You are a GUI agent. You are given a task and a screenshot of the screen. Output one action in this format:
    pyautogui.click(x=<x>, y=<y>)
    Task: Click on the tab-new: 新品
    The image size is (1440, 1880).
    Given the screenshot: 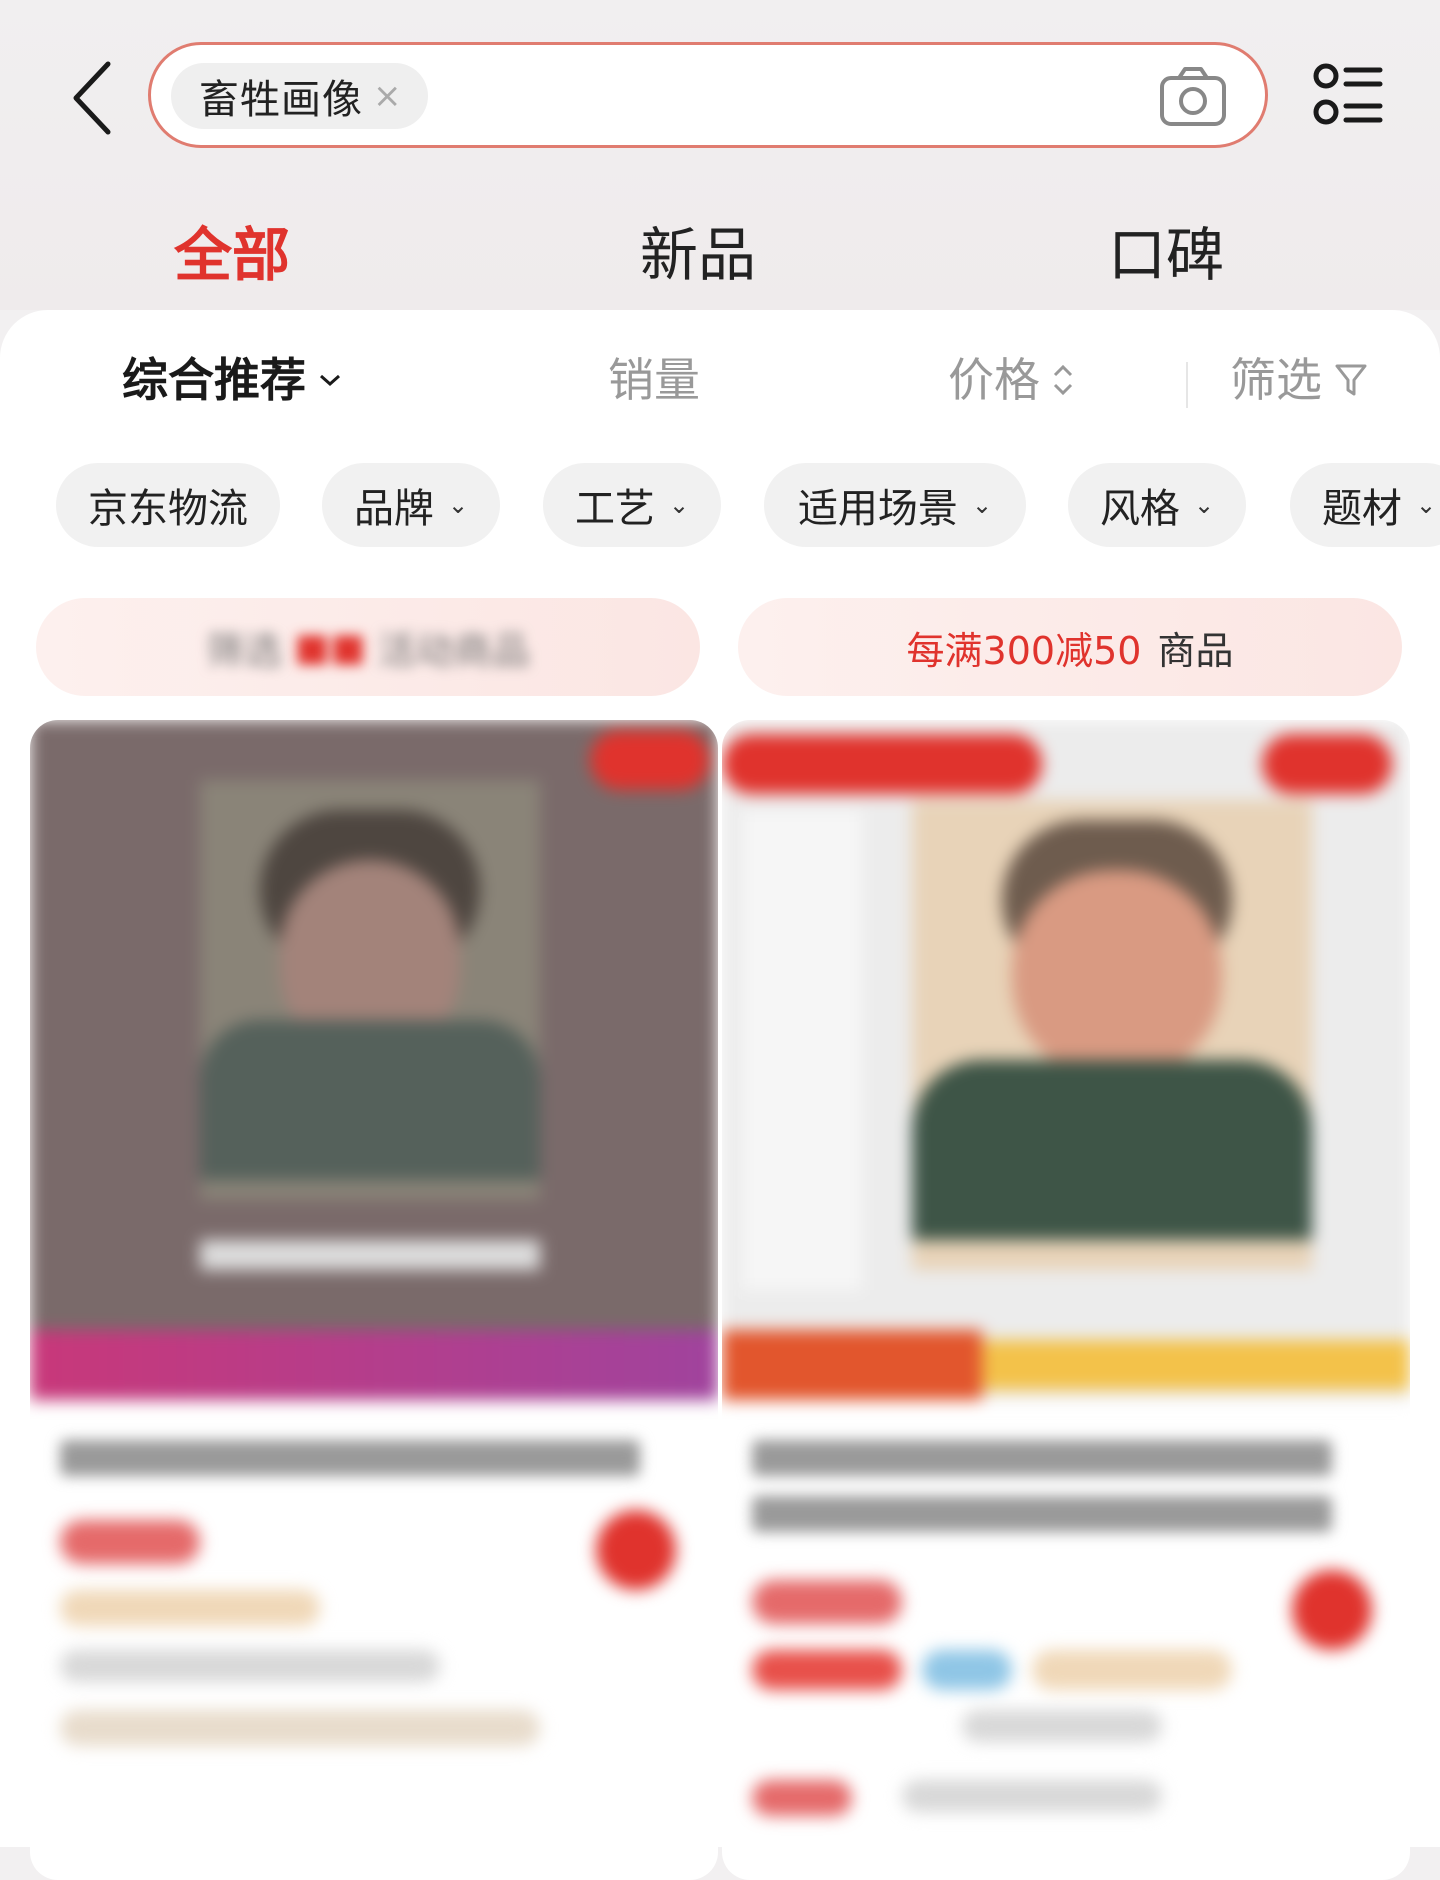 What is the action you would take?
    pyautogui.click(x=698, y=255)
    